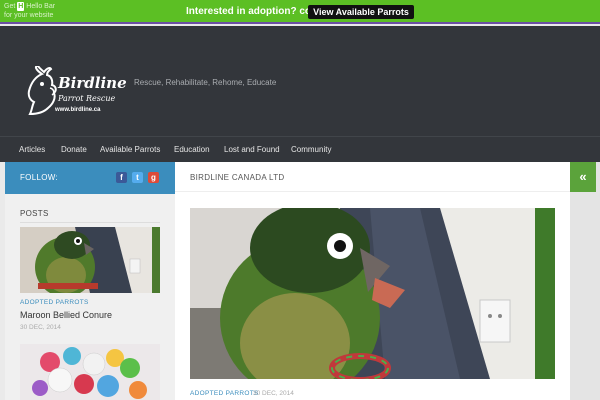 The image size is (600, 400). Describe the element at coordinates (87, 98) in the screenshot. I see `logo-subtitle: Parrot Rescue` at that location.